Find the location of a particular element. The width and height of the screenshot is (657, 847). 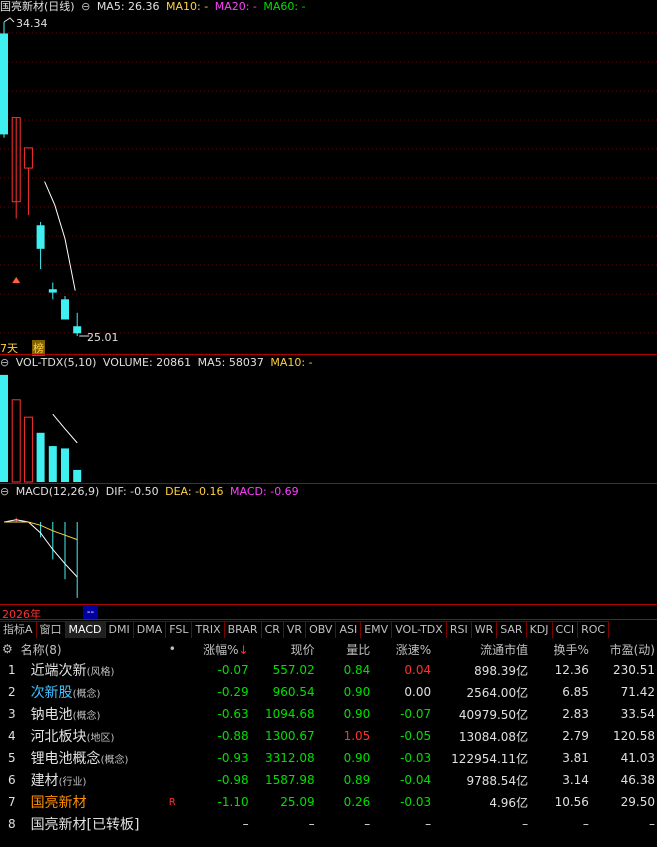

row-volratio: 1.05 is located at coordinates (357, 736).